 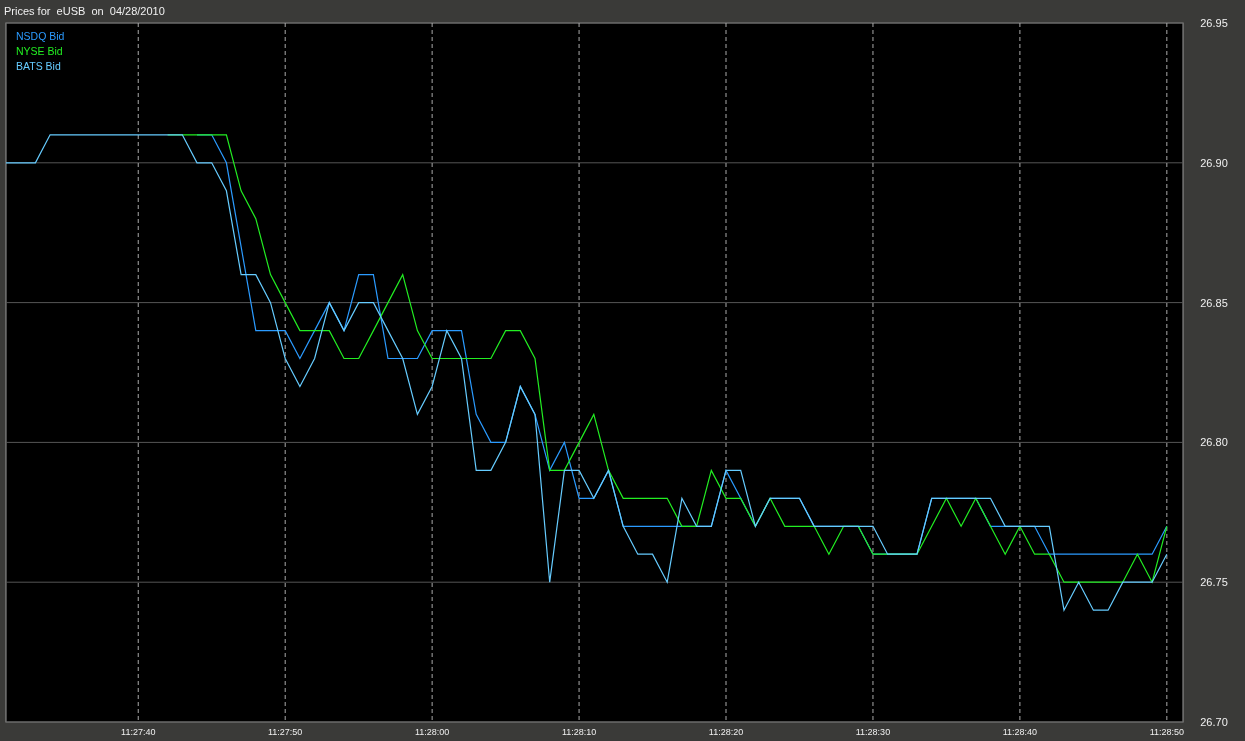 I want to click on axis-label: 26.70, so click(x=1214, y=722).